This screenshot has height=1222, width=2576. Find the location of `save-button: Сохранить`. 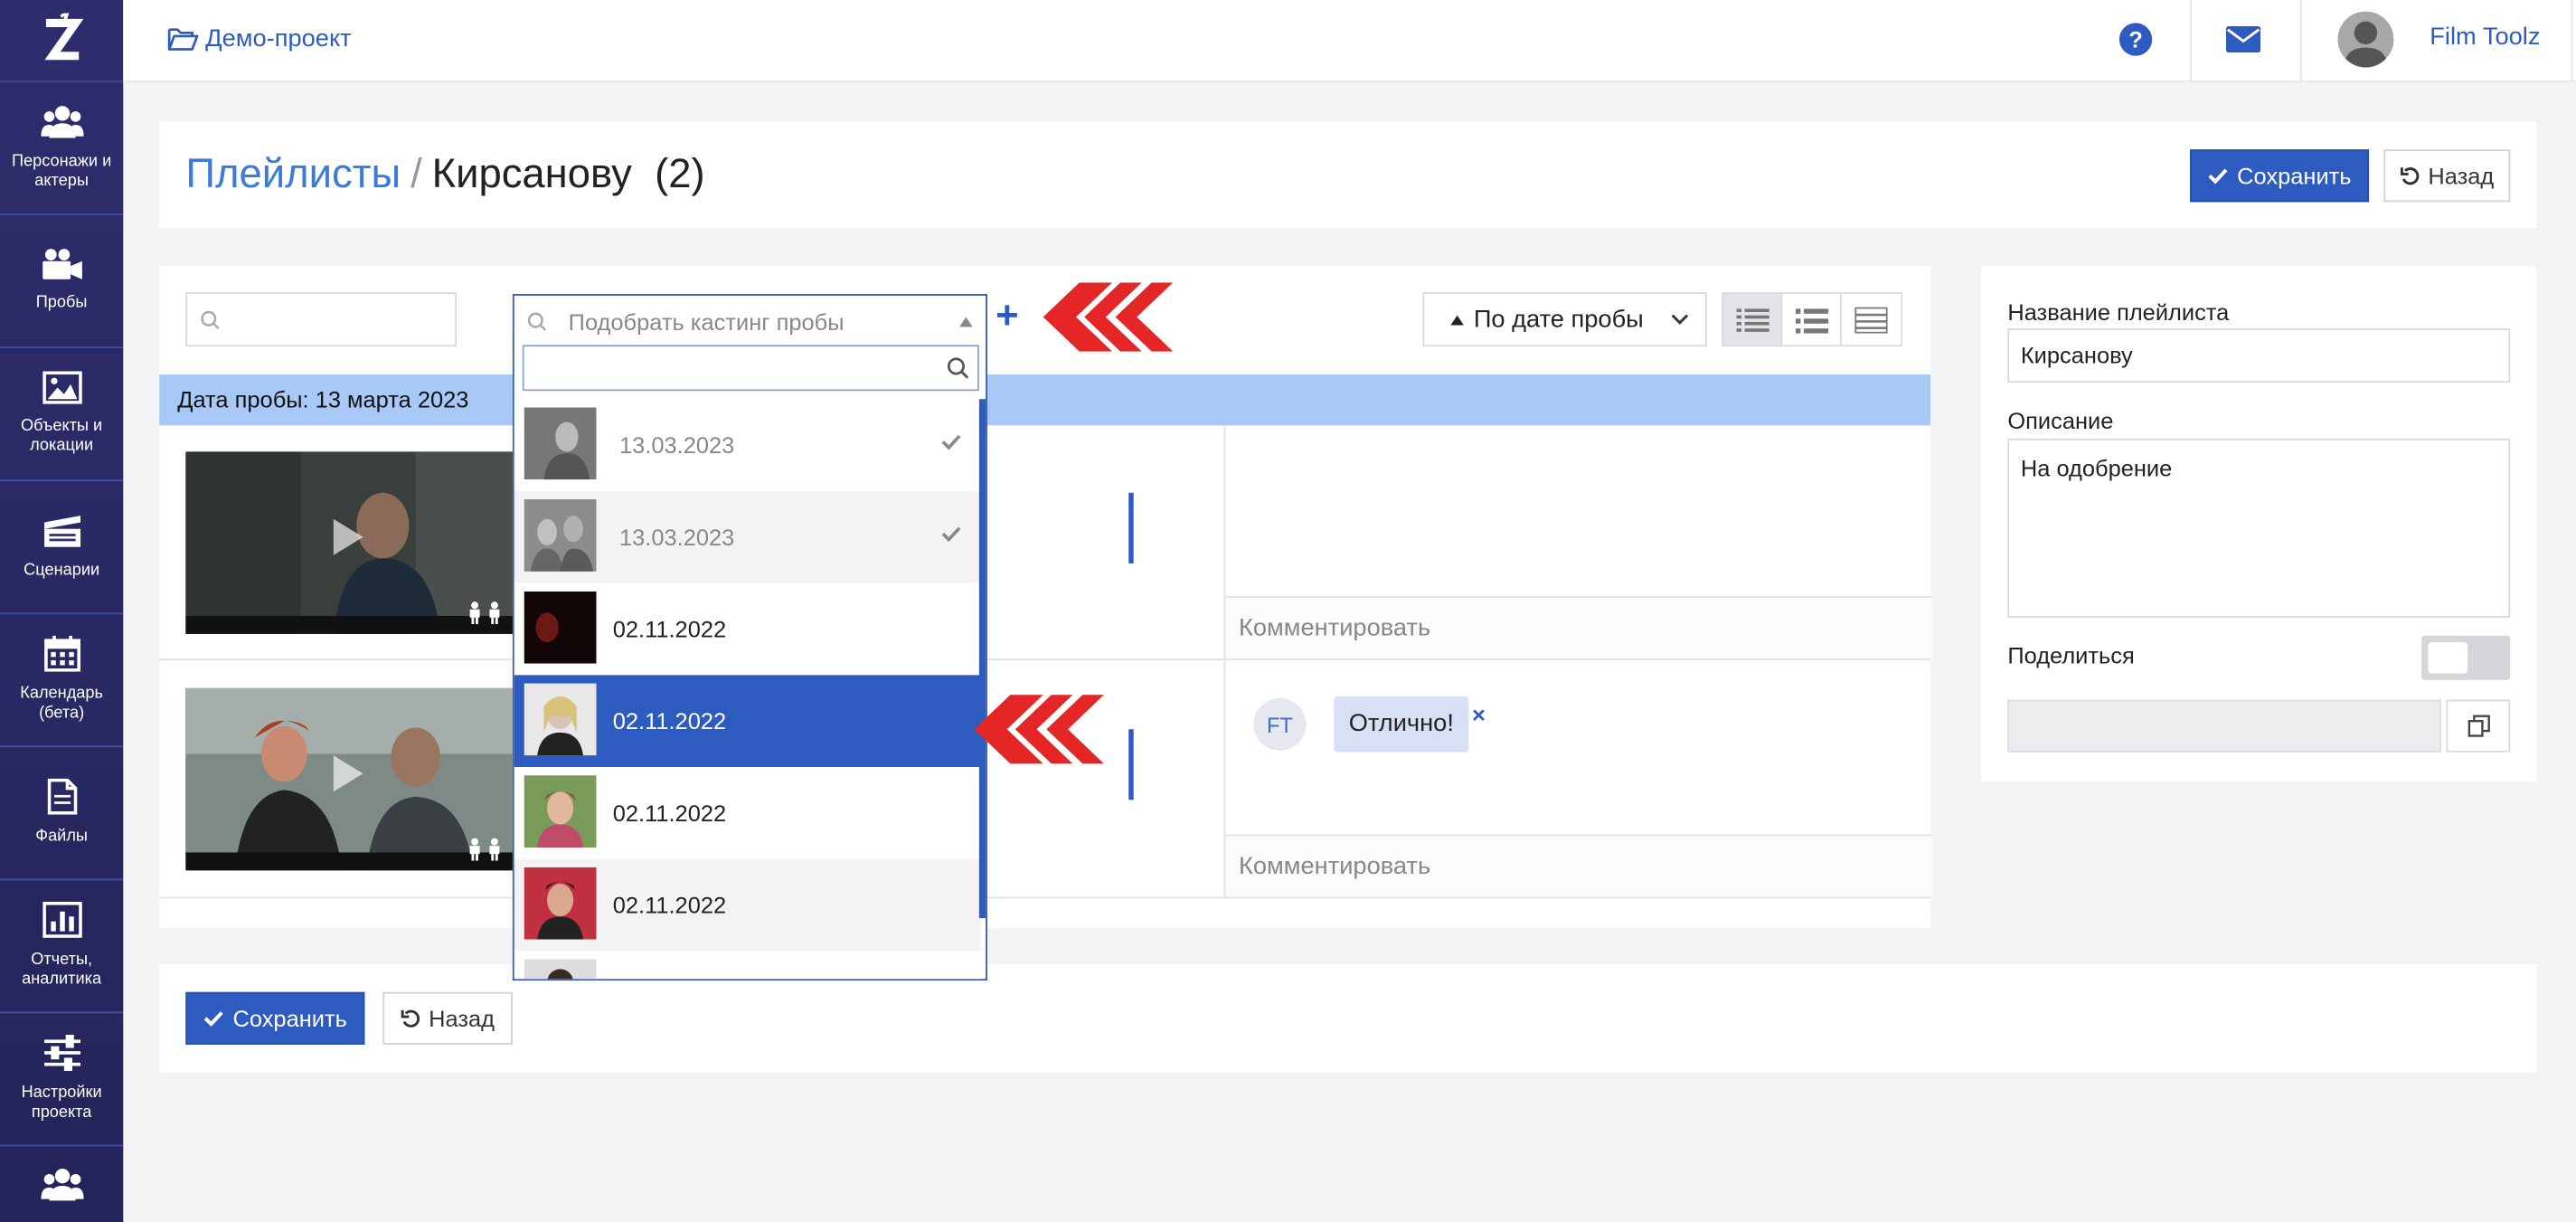

save-button: Сохранить is located at coordinates (2280, 176).